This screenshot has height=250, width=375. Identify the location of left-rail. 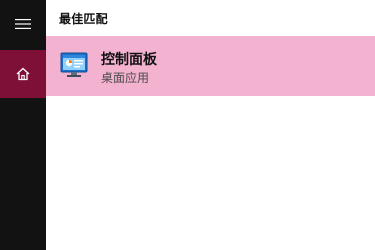
(23, 125).